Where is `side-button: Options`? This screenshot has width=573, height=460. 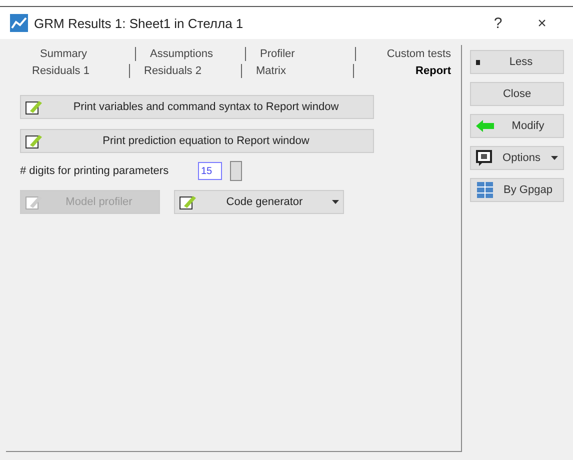
side-button: Options is located at coordinates (517, 158).